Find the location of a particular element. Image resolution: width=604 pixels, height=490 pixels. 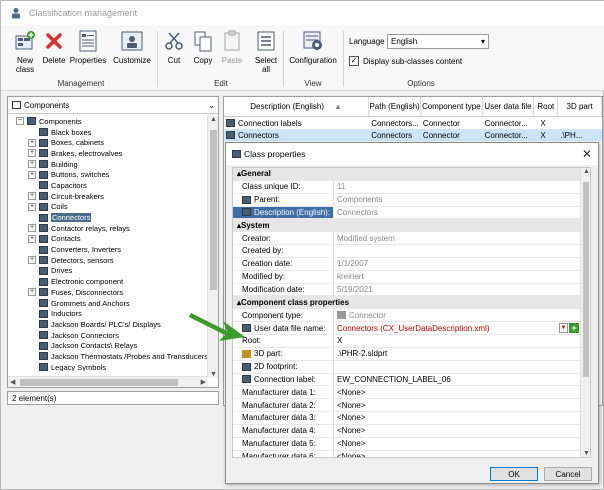

property-row: Manufacturer data 4: <None>▼ is located at coordinates (411, 431).